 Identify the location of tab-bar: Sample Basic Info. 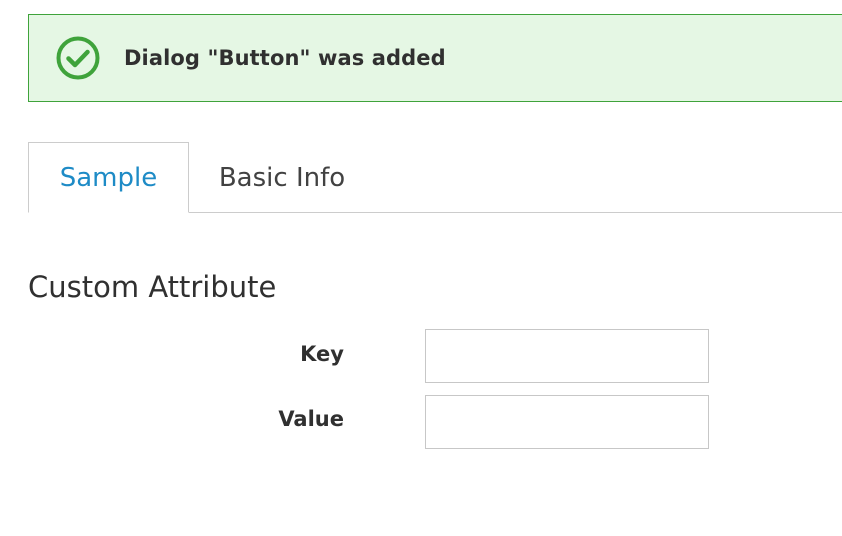
(435, 177).